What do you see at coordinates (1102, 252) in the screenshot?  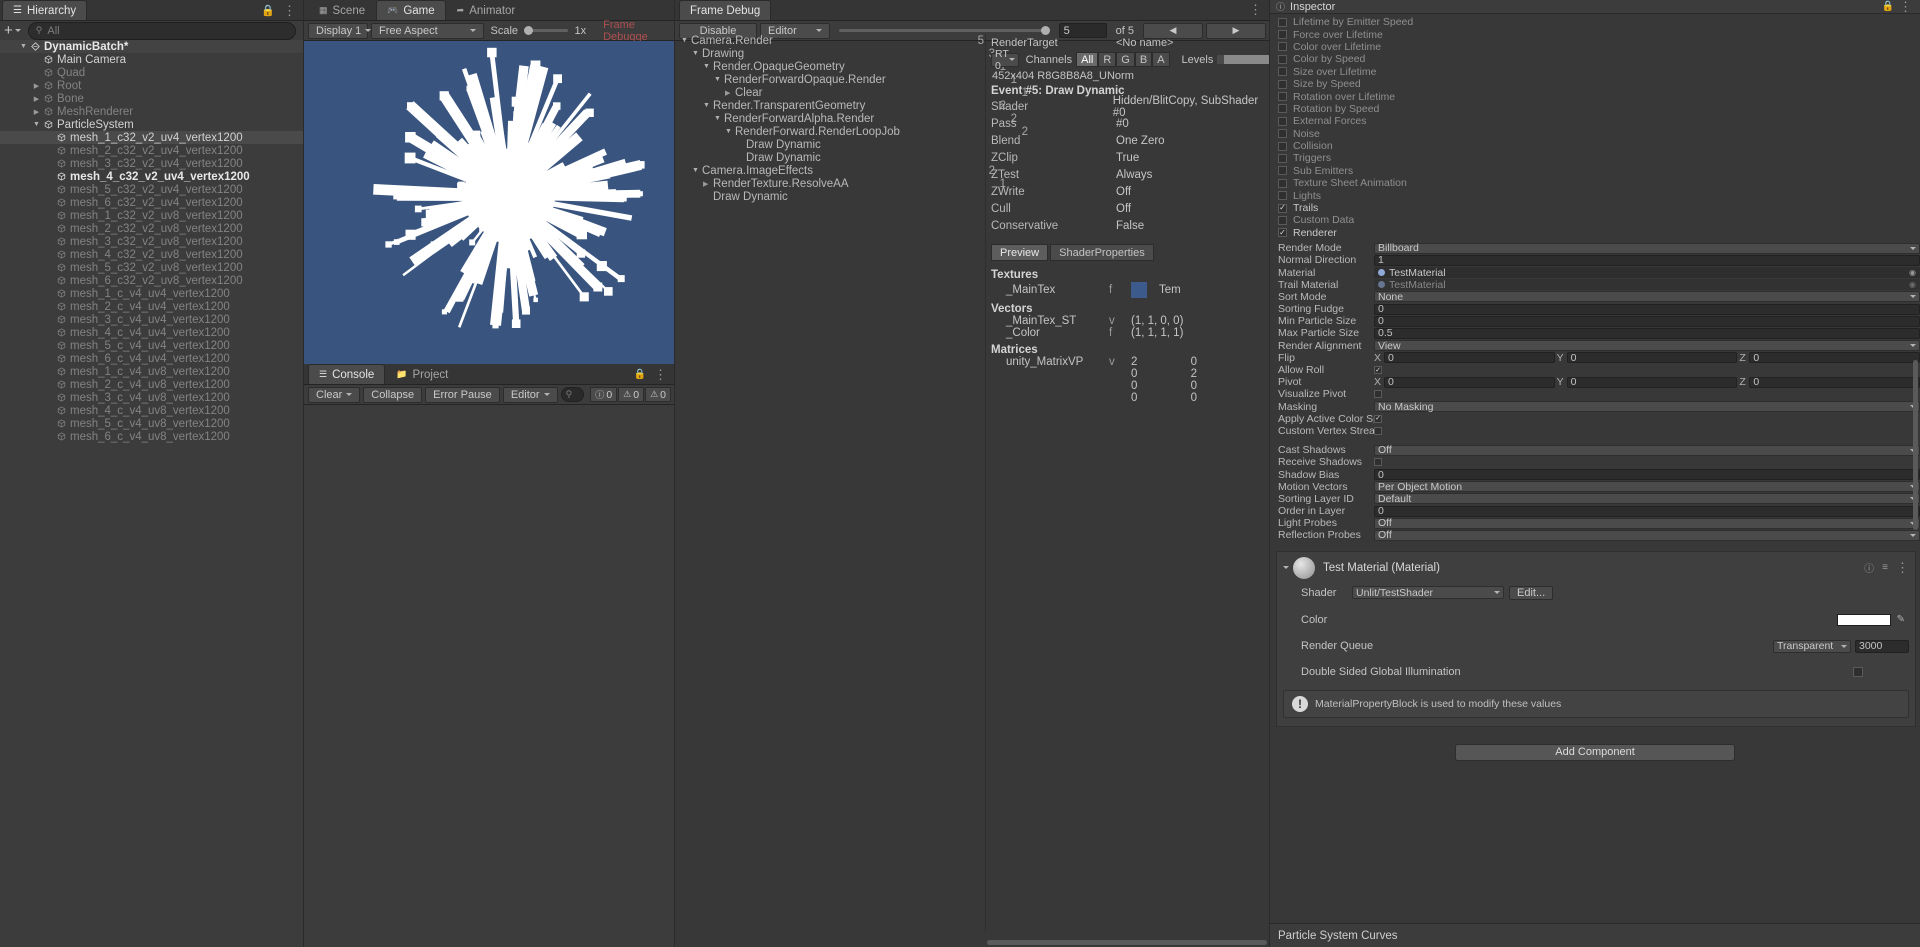 I see `preview-tab-shaderproperties: ShaderProperties` at bounding box center [1102, 252].